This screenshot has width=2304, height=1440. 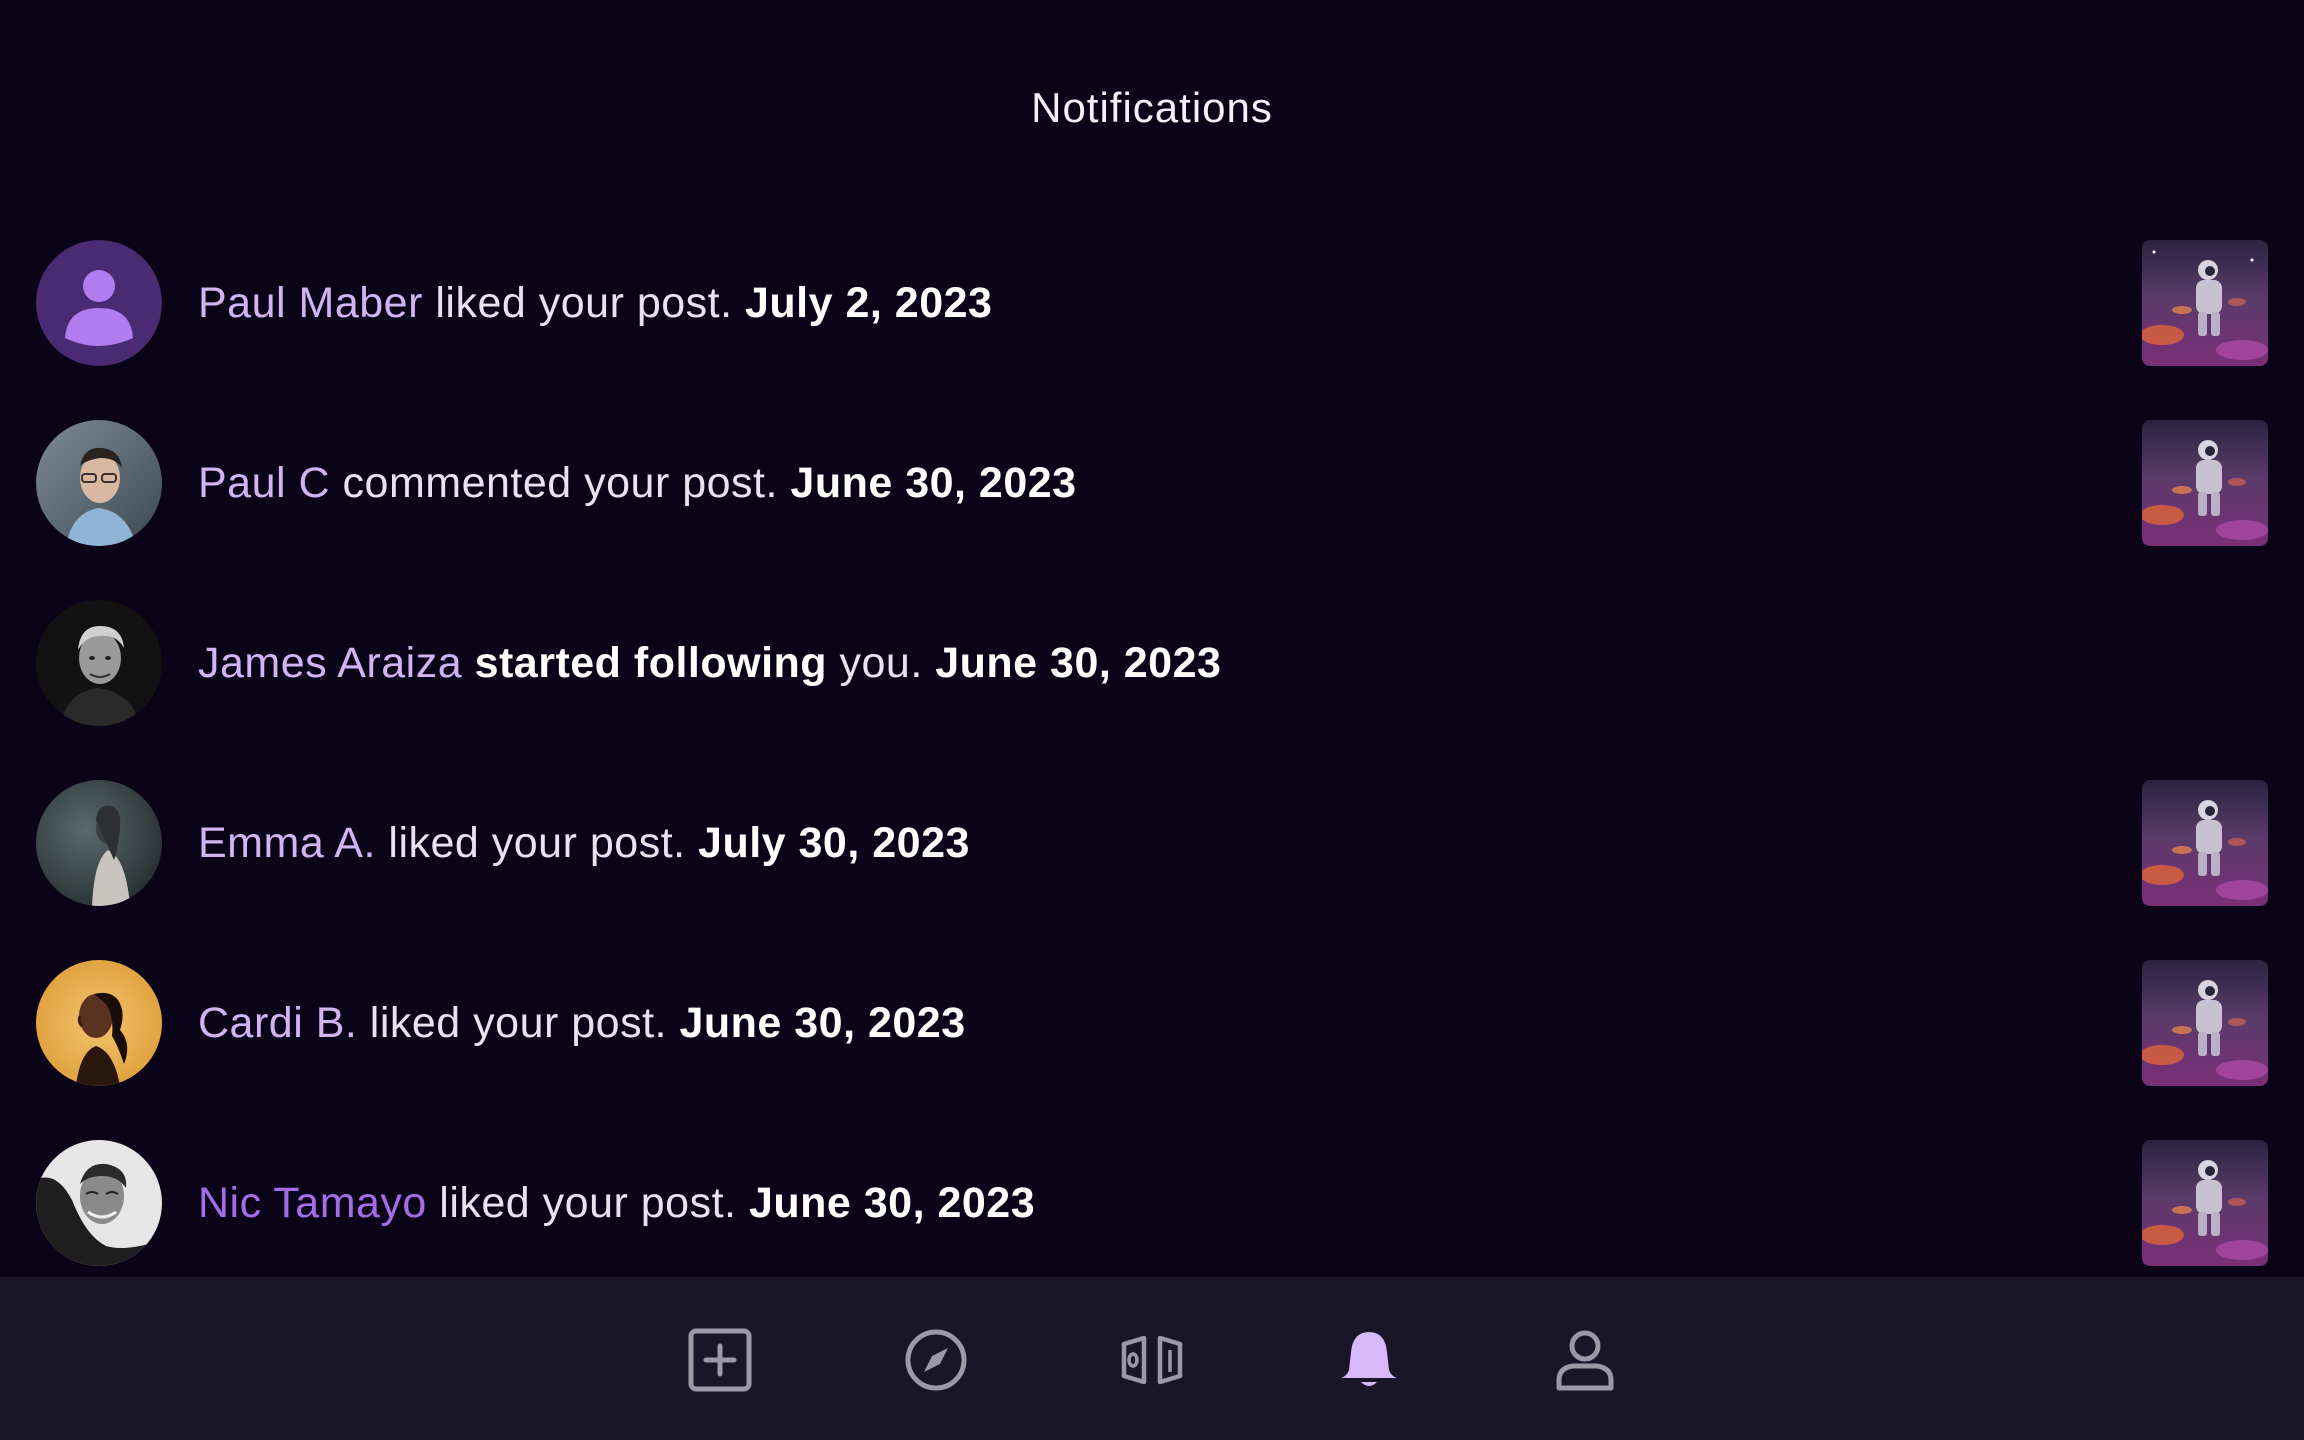 What do you see at coordinates (330, 663) in the screenshot?
I see `user-name: James Araiza` at bounding box center [330, 663].